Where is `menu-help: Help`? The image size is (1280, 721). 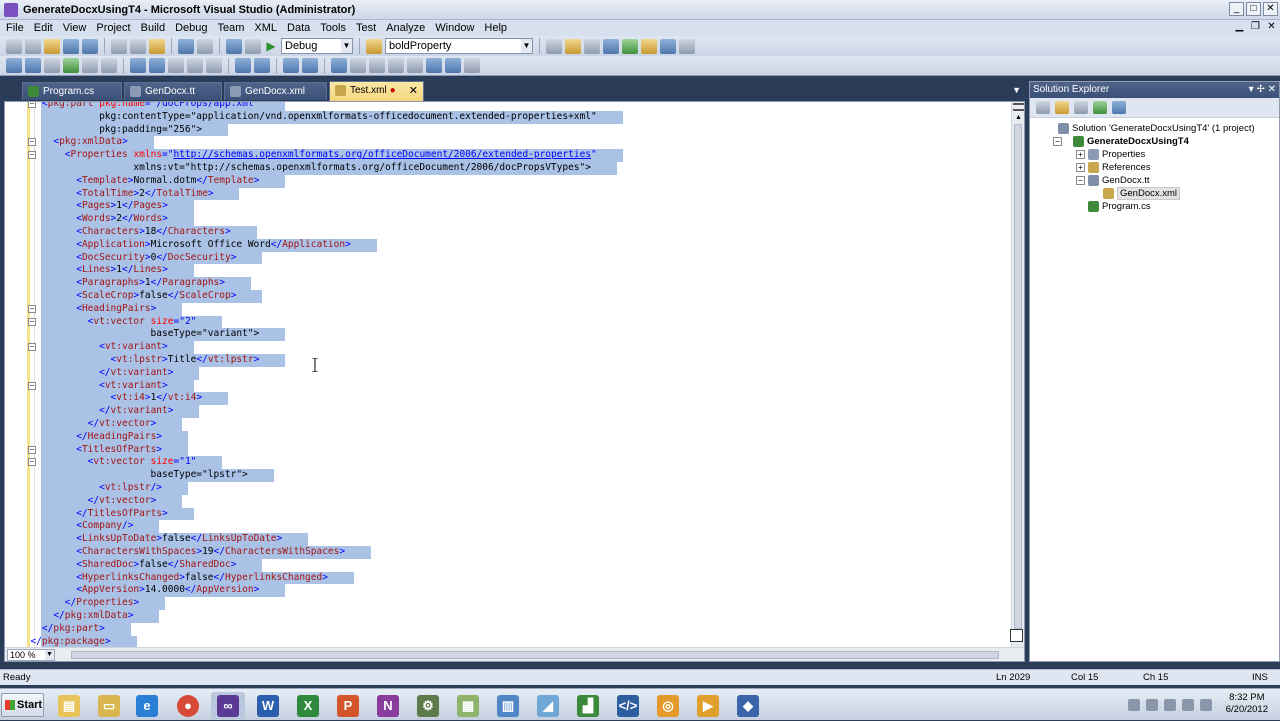 menu-help: Help is located at coordinates (496, 28).